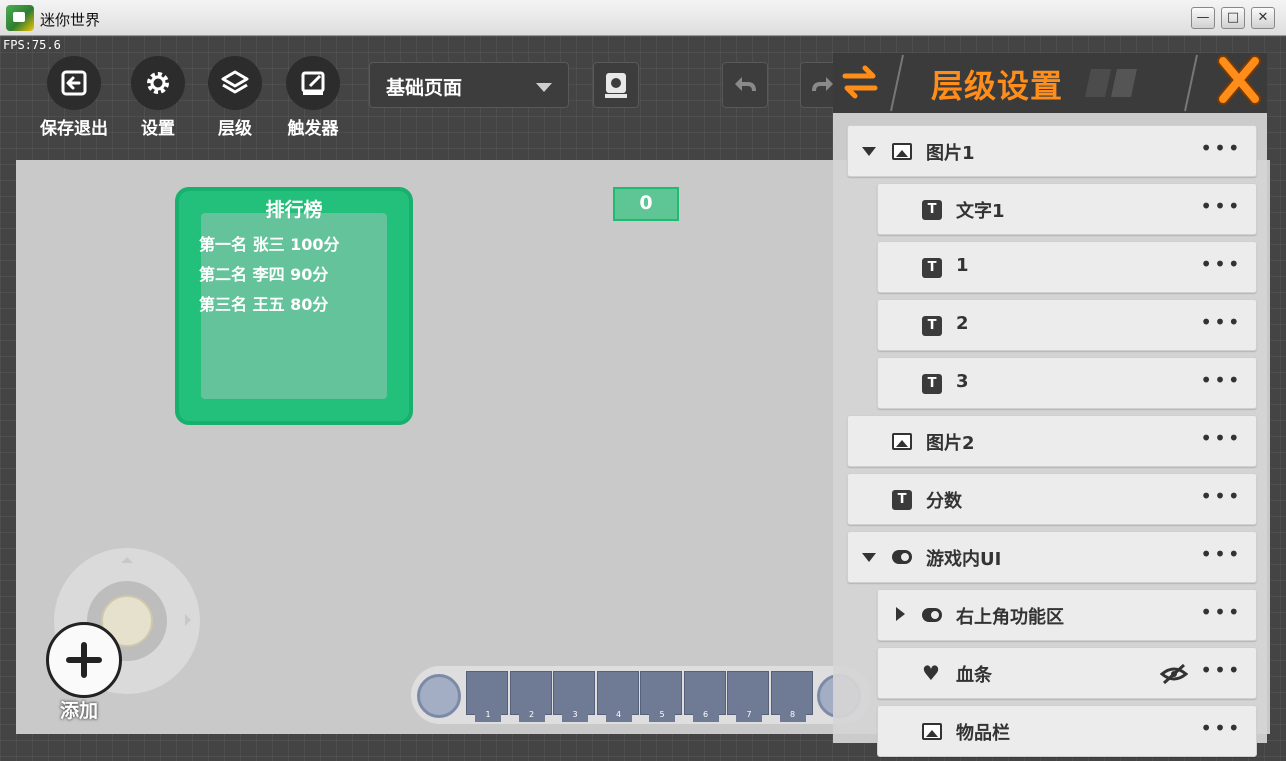  What do you see at coordinates (84, 660) in the screenshot?
I see `add-button` at bounding box center [84, 660].